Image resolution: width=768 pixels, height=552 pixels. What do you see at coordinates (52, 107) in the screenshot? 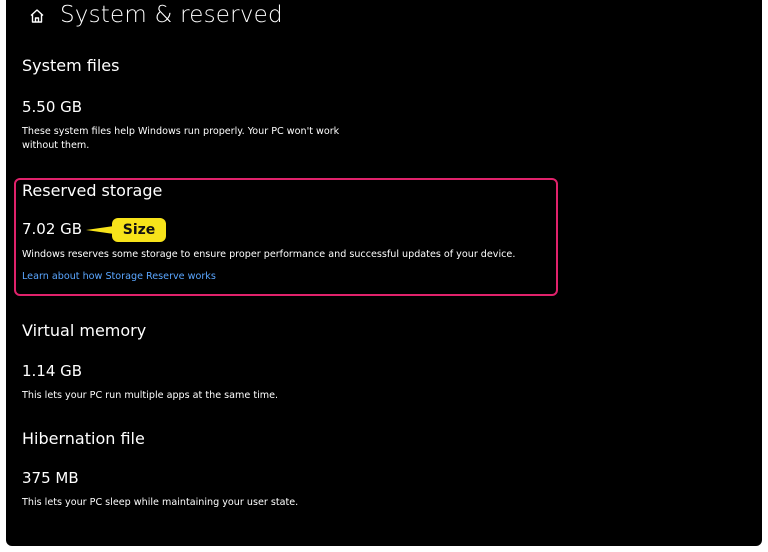
I see `system-files-size: 5.50 GB` at bounding box center [52, 107].